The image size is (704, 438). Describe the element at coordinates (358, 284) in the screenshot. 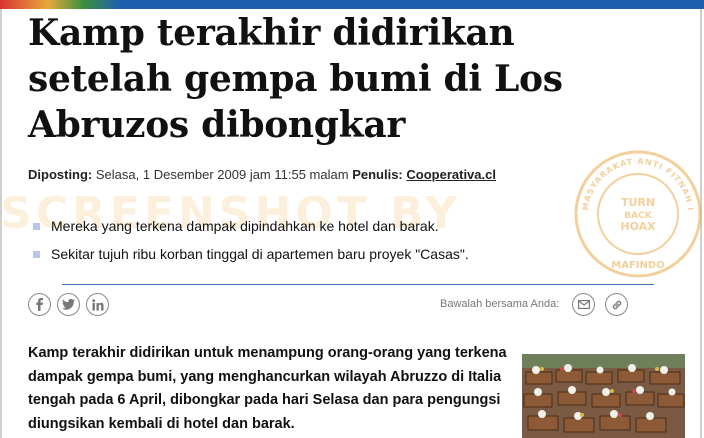

I see `section-divider` at that location.